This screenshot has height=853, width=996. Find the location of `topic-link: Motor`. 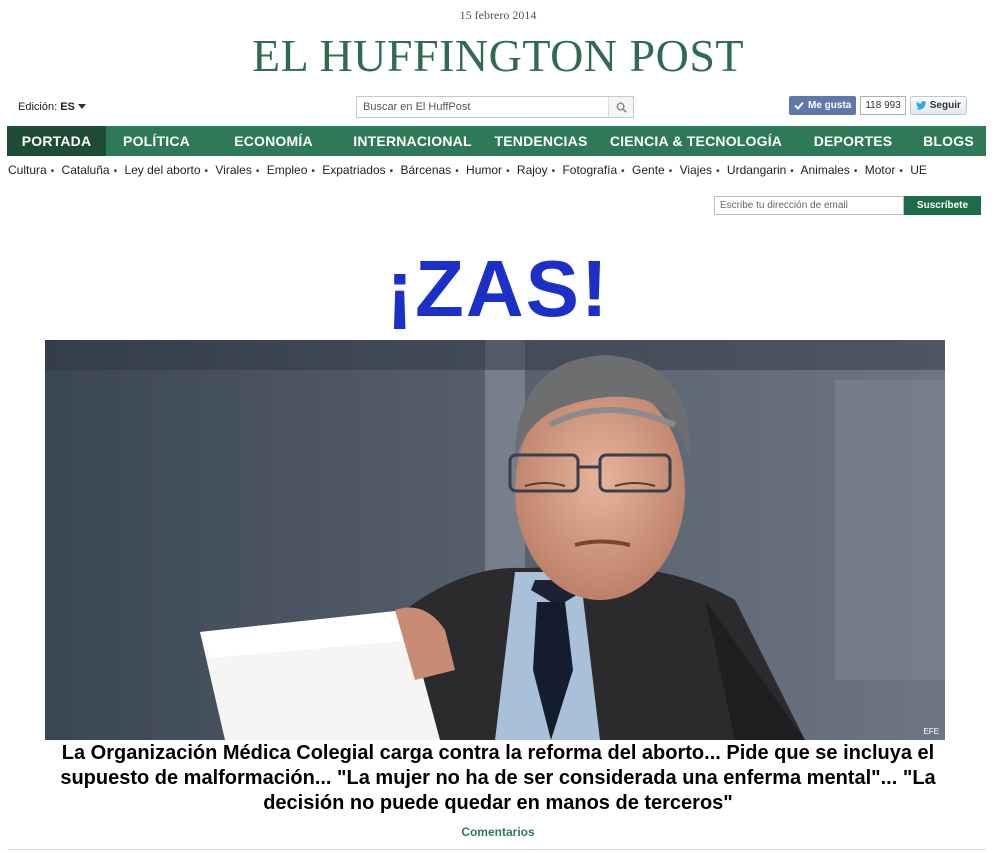

topic-link: Motor is located at coordinates (880, 170).